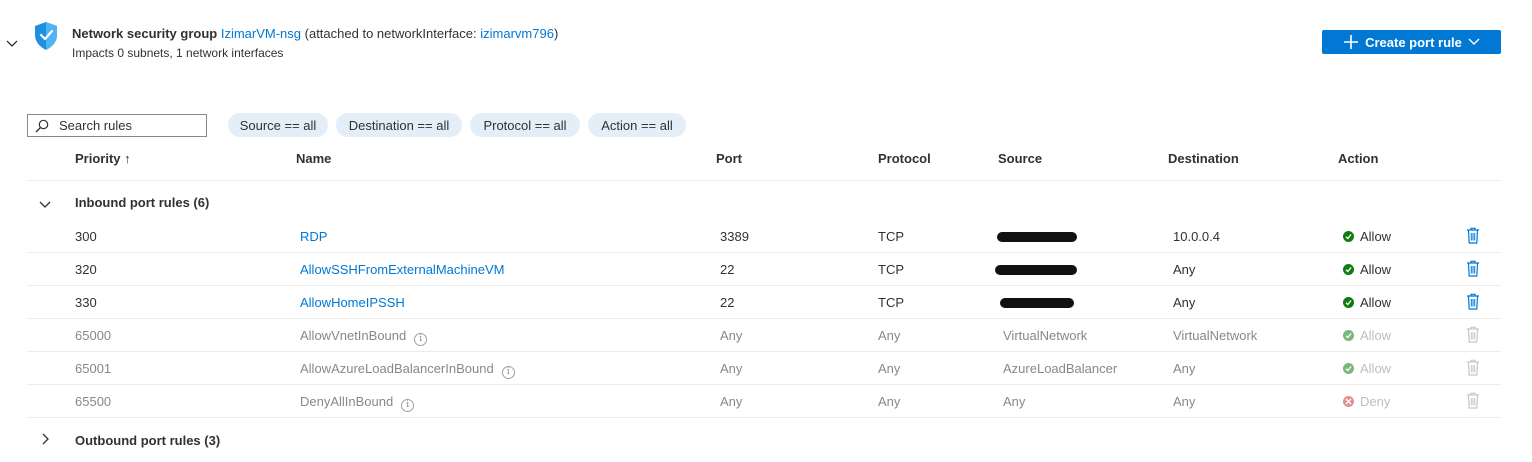  I want to click on inbound-expand-chevron-icon, so click(45, 204).